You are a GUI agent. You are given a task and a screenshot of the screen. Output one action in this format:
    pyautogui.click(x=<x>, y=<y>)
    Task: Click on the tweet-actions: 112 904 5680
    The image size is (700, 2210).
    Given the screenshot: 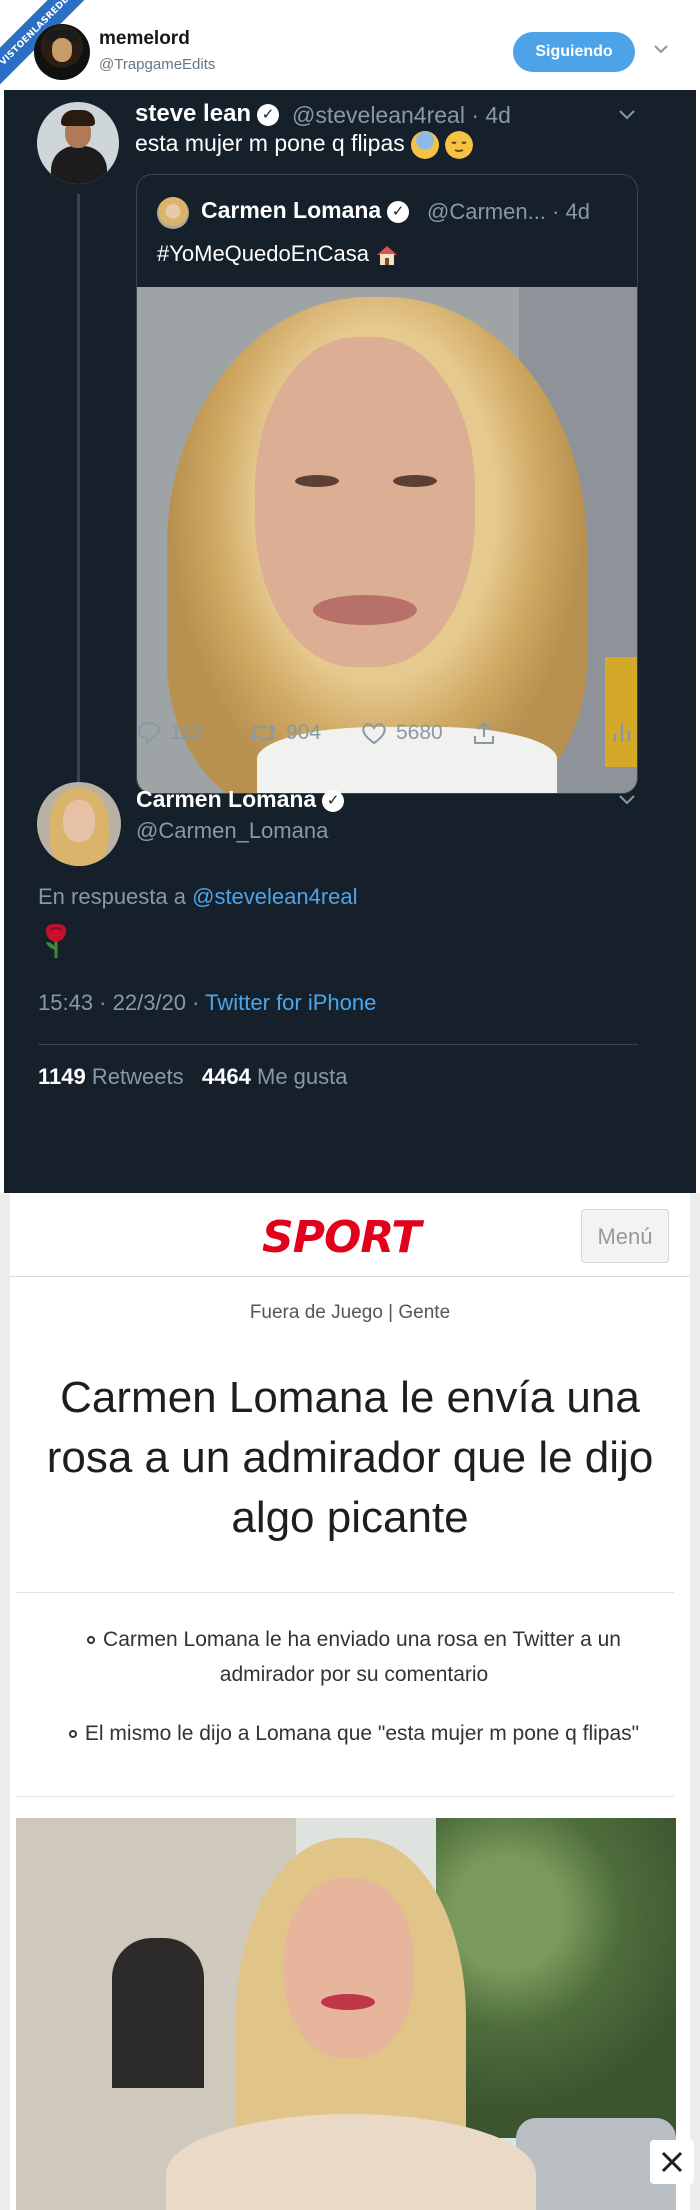 What is the action you would take?
    pyautogui.click(x=387, y=733)
    